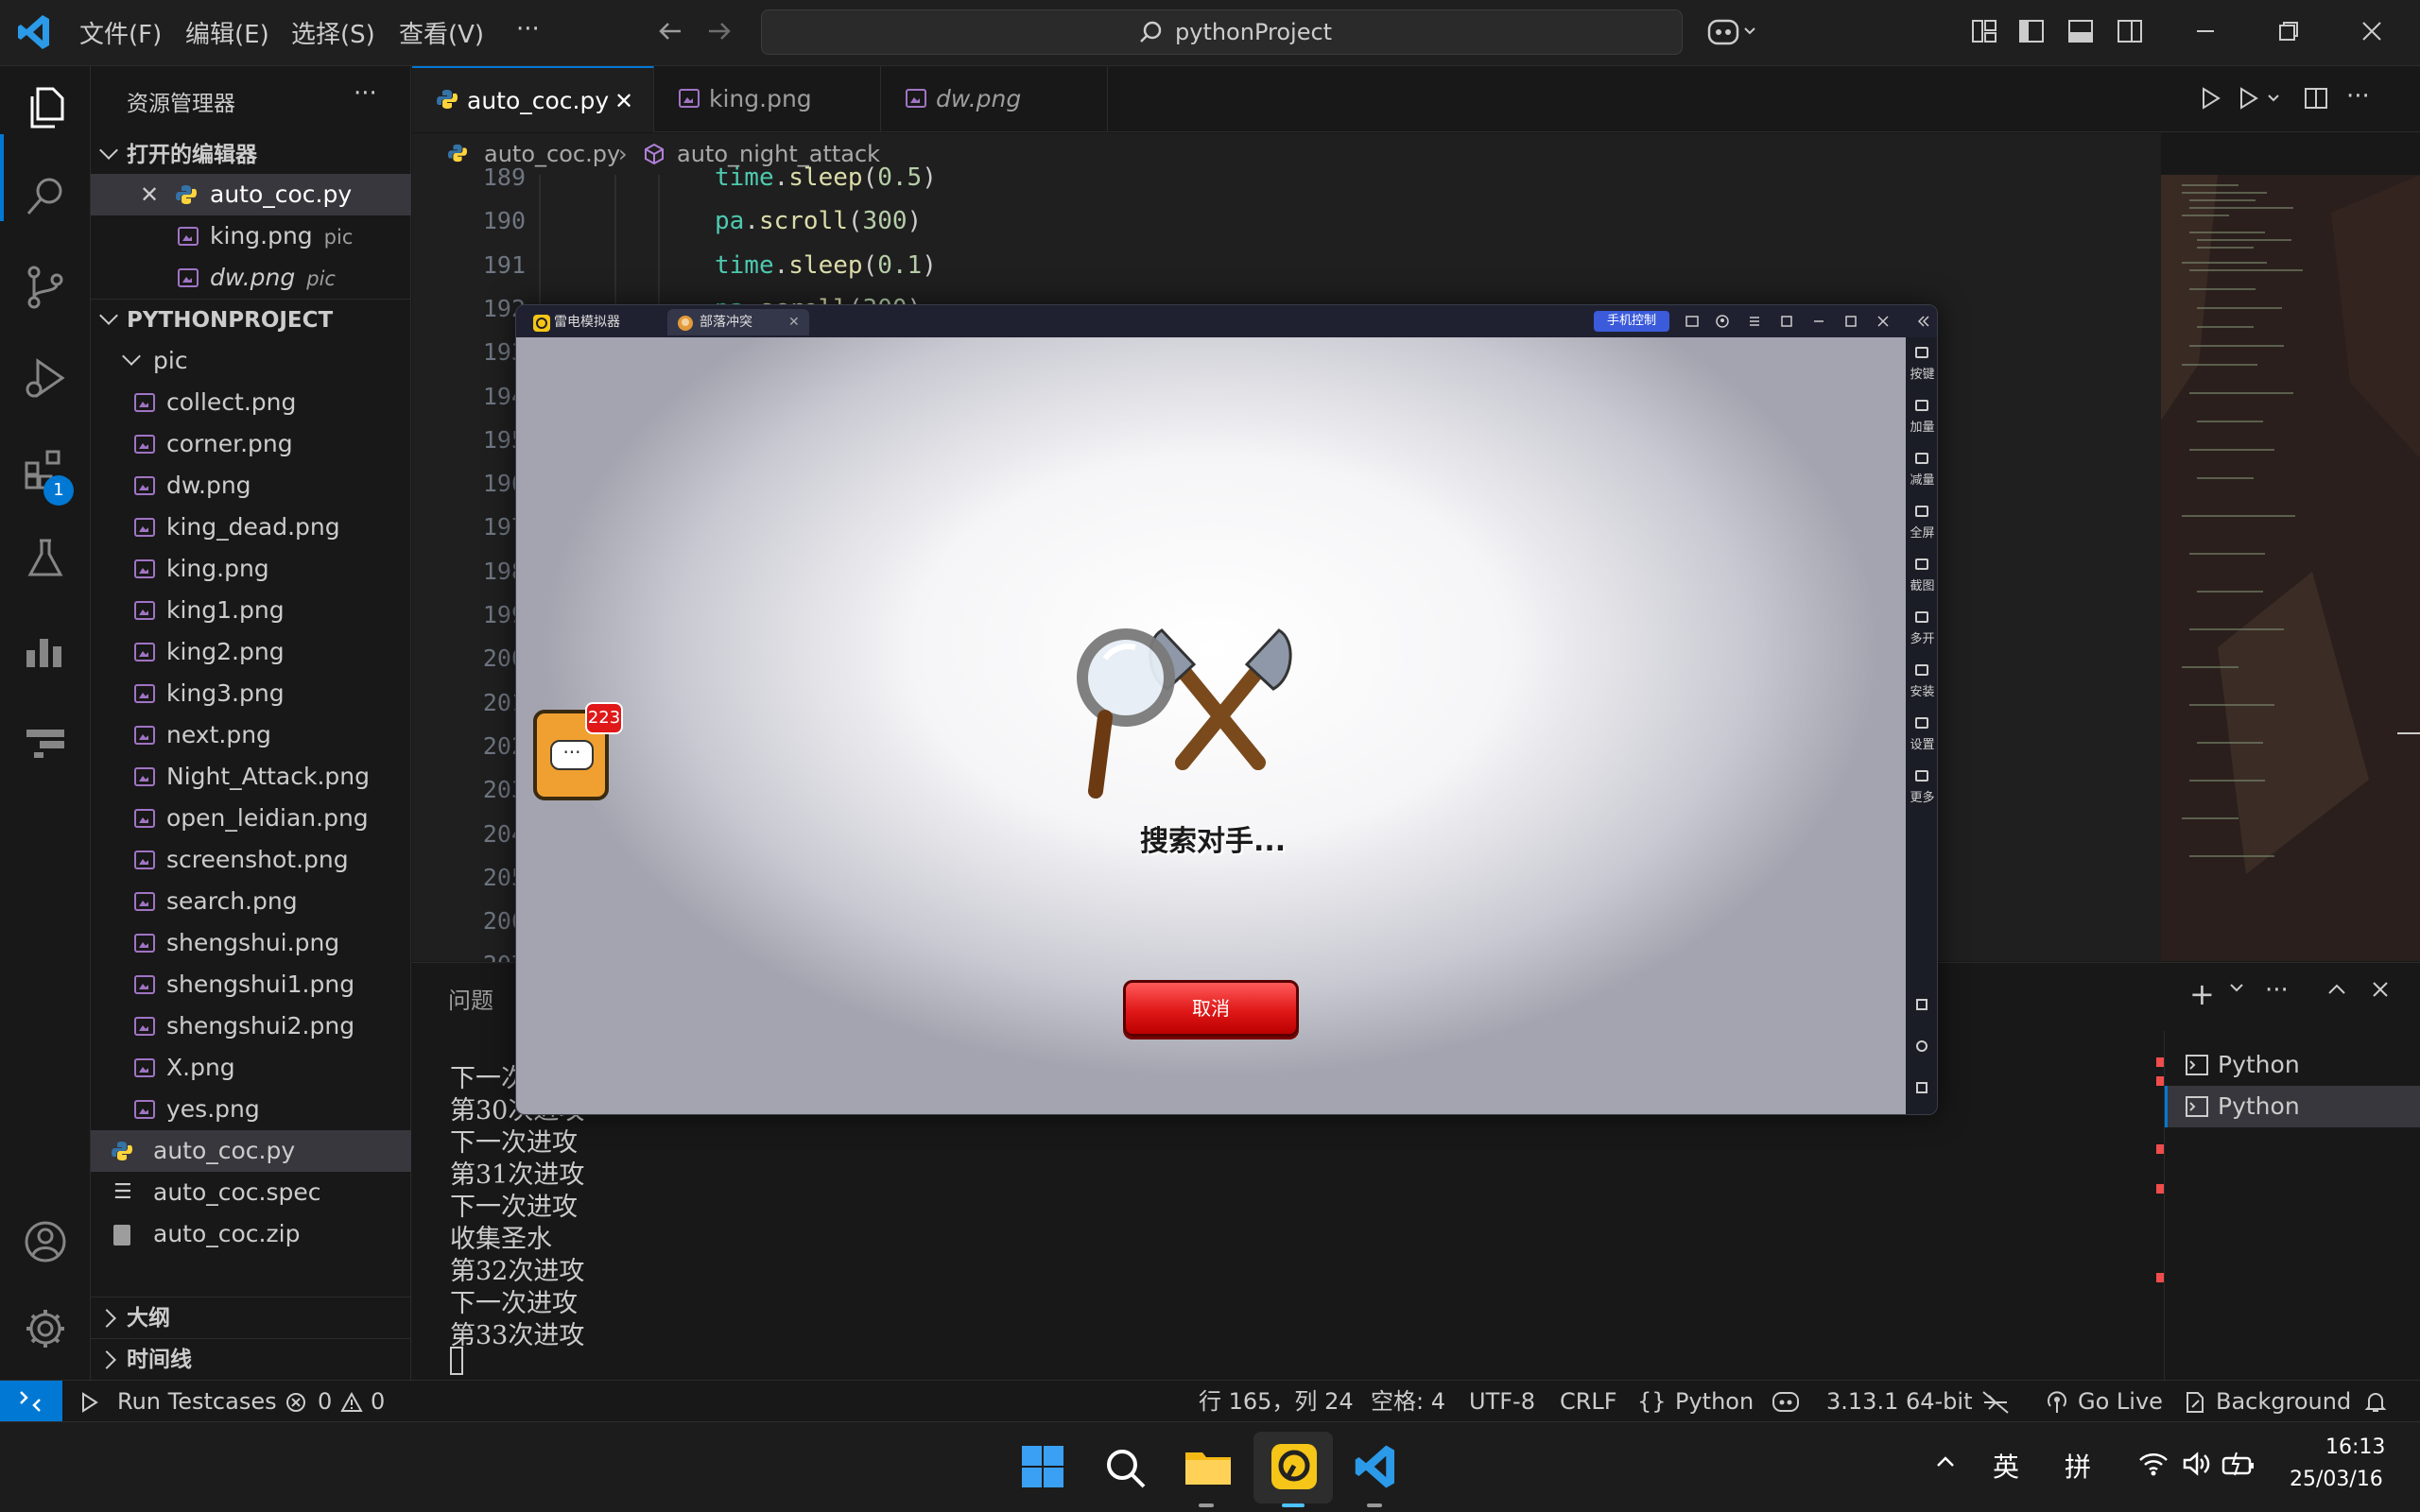  I want to click on project-header: PYTHONPROJECT, so click(251, 319).